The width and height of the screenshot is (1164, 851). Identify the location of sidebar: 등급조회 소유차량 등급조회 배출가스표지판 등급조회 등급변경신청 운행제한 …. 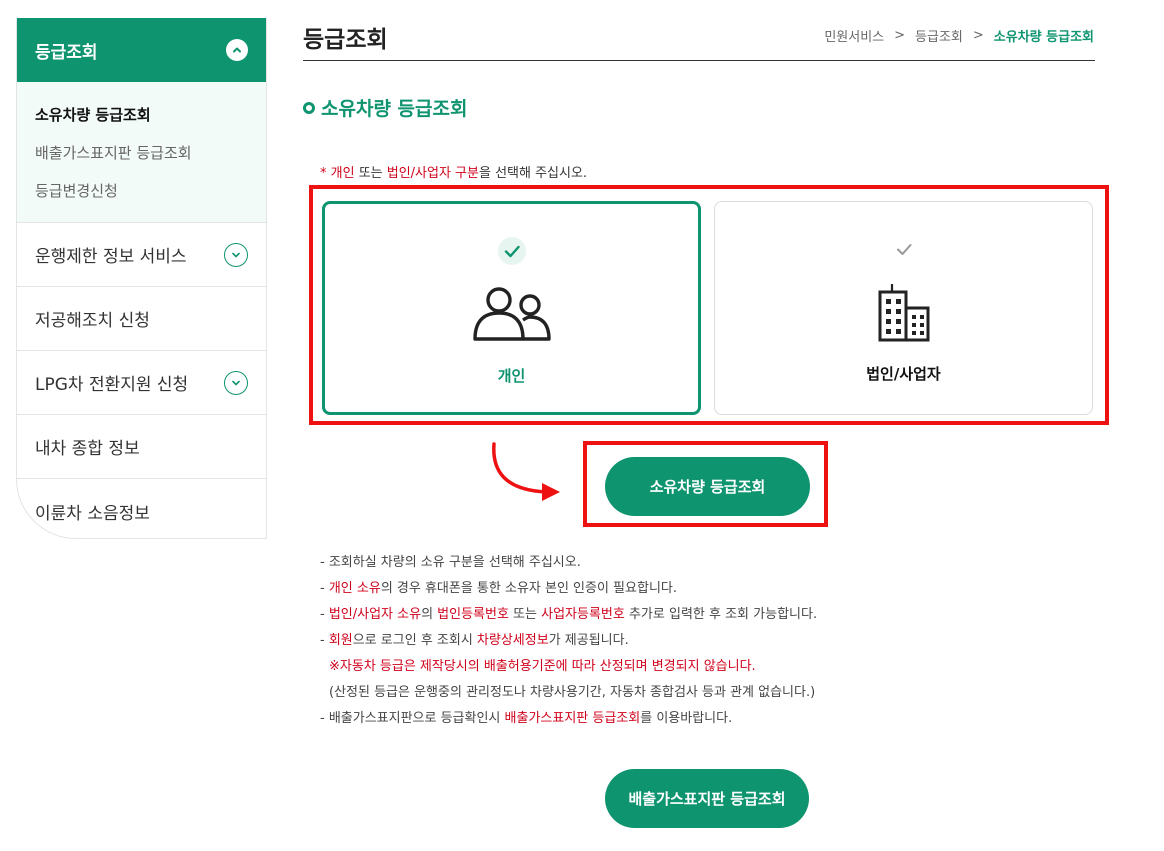
(141, 278).